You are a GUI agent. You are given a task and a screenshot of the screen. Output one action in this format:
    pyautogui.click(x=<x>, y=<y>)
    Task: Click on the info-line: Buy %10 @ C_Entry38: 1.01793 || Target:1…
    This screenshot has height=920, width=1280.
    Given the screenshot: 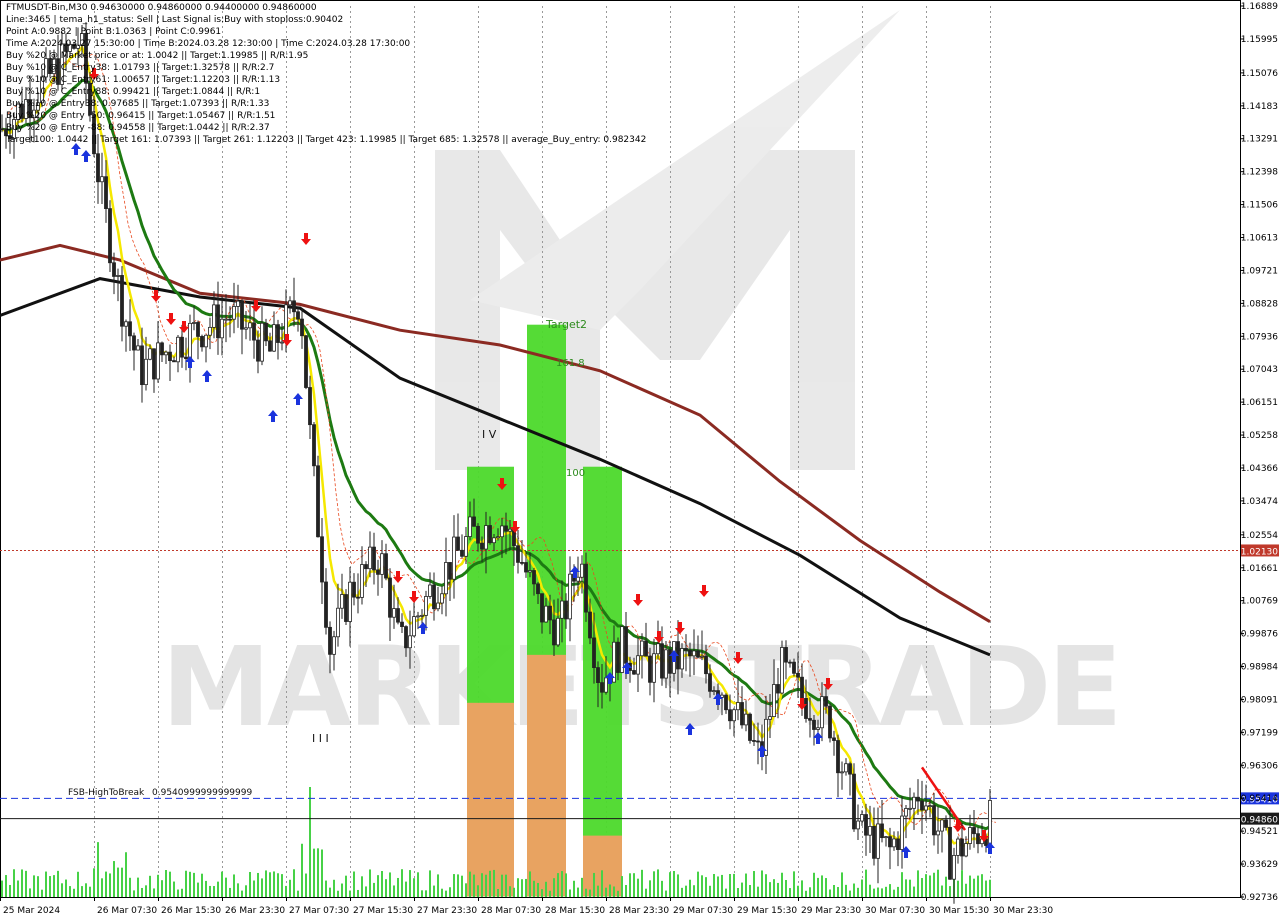 What is the action you would take?
    pyautogui.click(x=140, y=68)
    